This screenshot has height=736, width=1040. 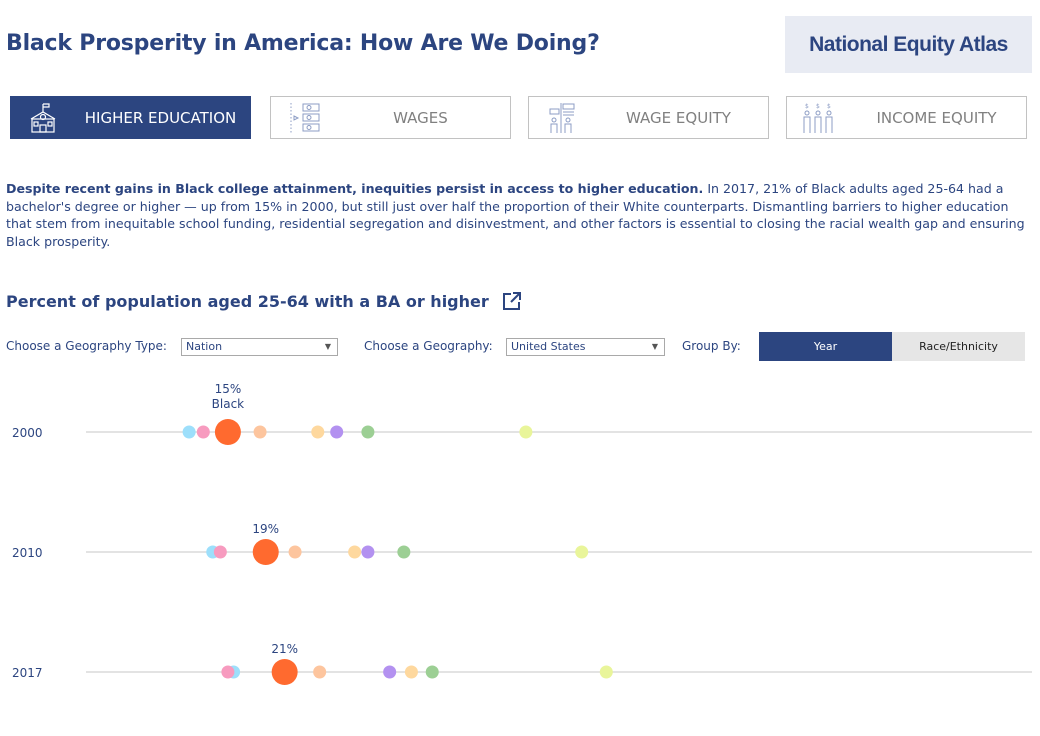 I want to click on dot-series-peach-2010, so click(x=295, y=552).